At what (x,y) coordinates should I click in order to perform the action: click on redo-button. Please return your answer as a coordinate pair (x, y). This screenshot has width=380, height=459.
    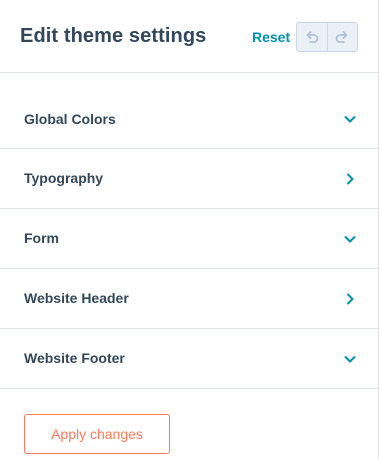
    Looking at the image, I should click on (342, 37).